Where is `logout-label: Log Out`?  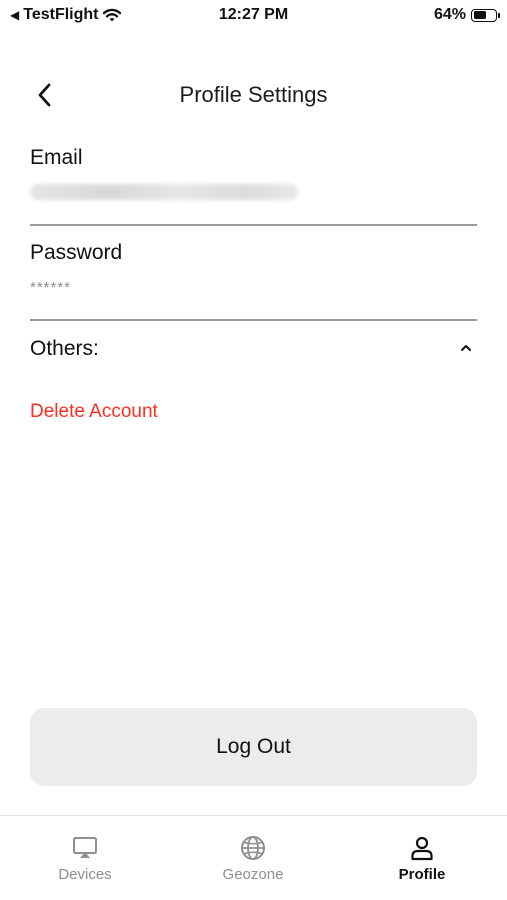
logout-label: Log Out is located at coordinates (253, 746).